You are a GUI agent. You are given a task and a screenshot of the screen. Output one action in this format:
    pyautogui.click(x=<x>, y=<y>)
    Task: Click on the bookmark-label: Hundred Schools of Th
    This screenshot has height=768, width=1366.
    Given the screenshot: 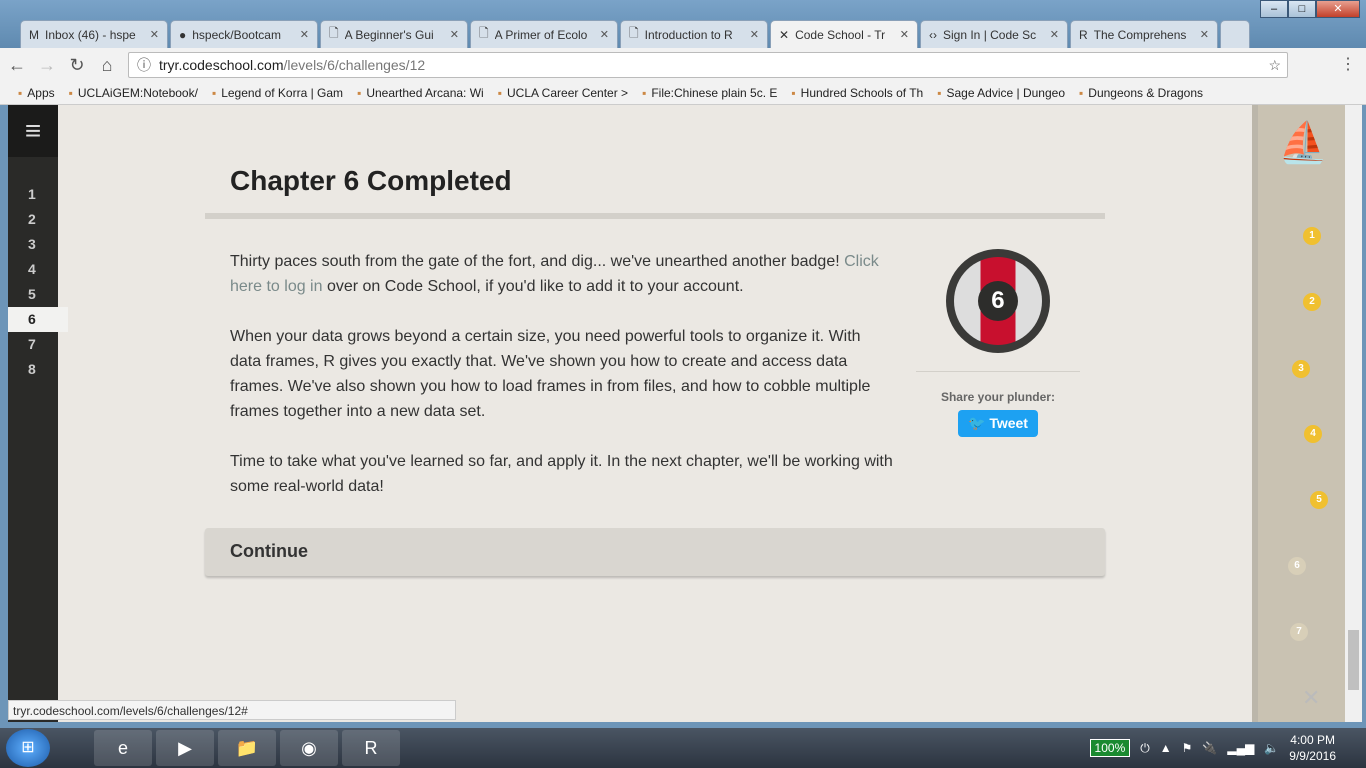 What is the action you would take?
    pyautogui.click(x=862, y=93)
    